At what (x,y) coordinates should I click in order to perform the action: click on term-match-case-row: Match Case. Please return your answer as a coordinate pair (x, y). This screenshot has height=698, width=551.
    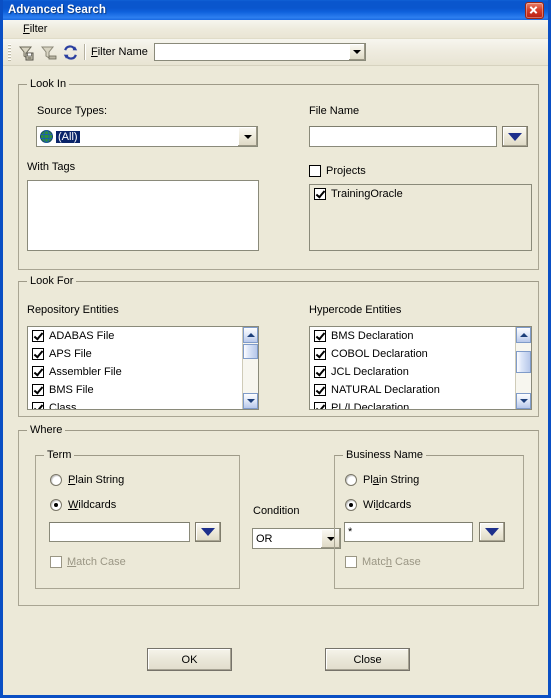
    Looking at the image, I should click on (88, 562).